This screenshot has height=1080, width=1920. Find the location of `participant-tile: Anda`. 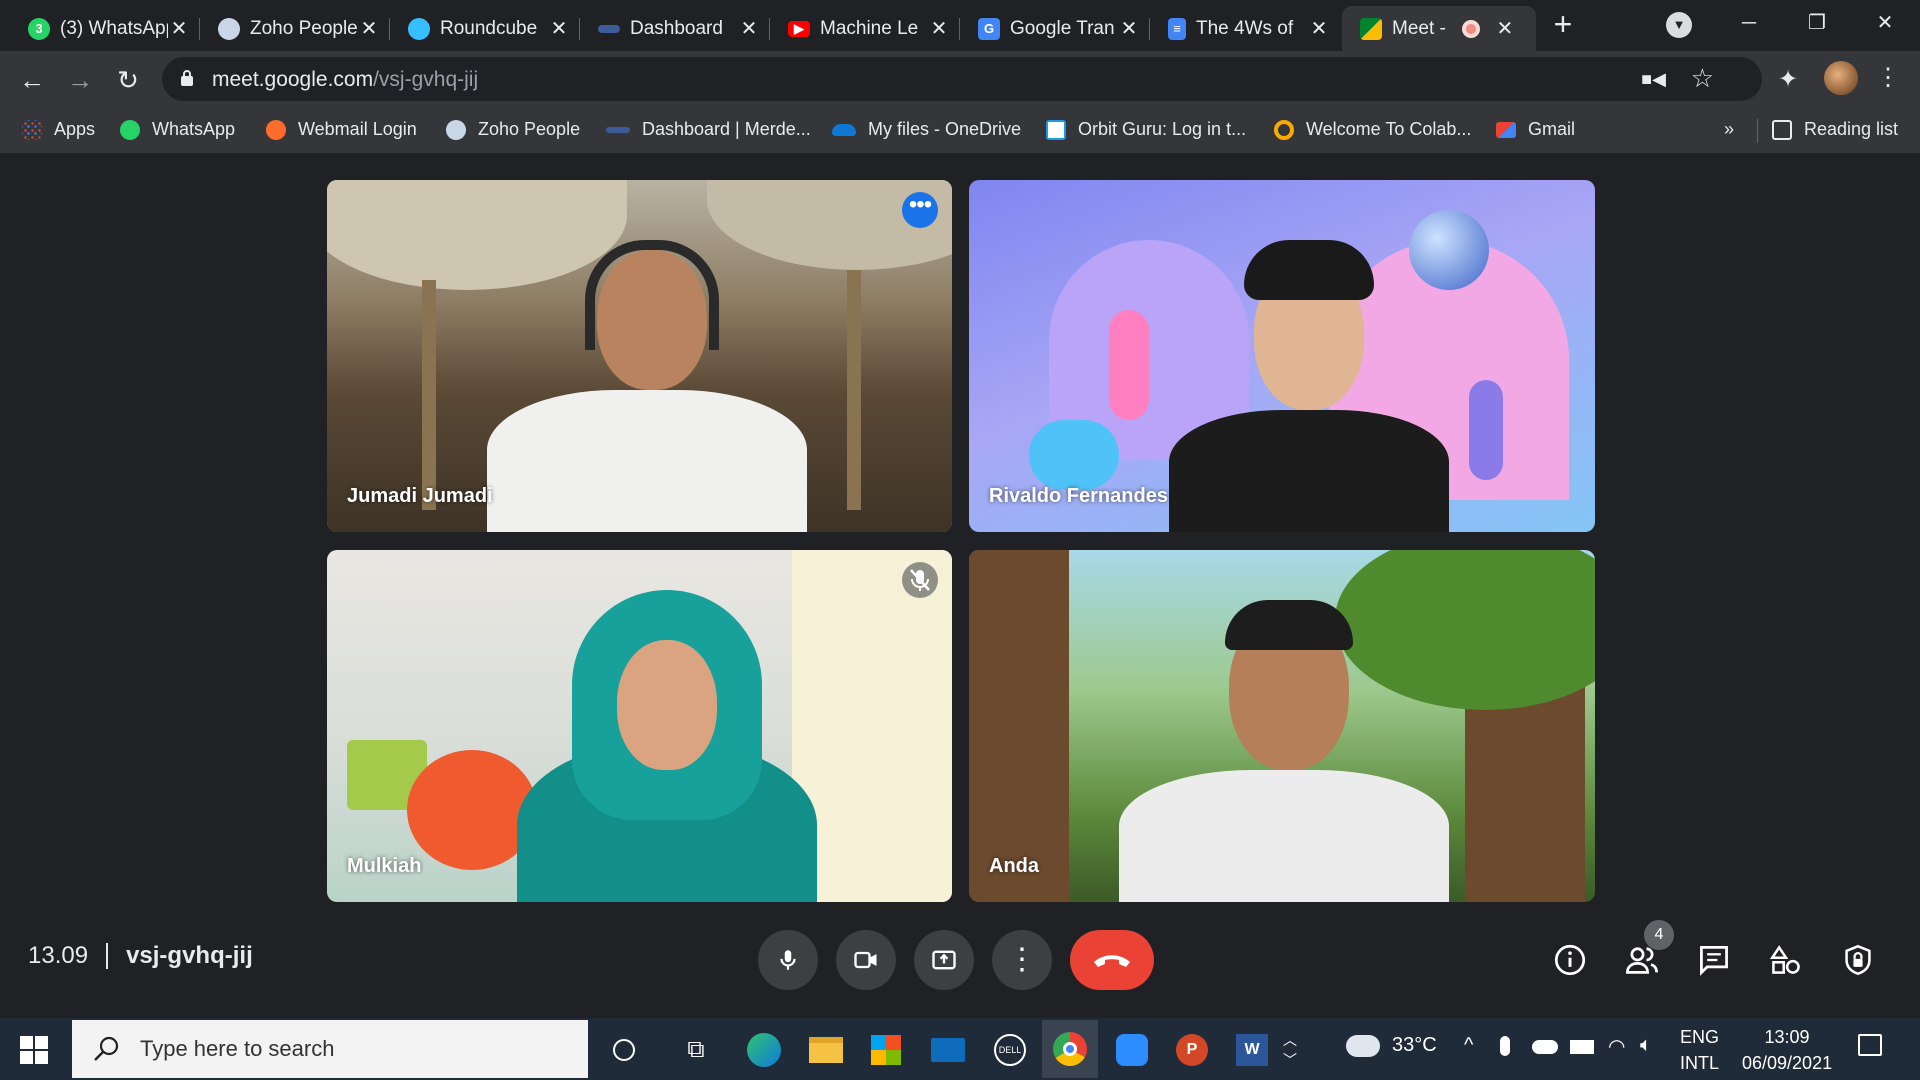

participant-tile: Anda is located at coordinates (1282, 726).